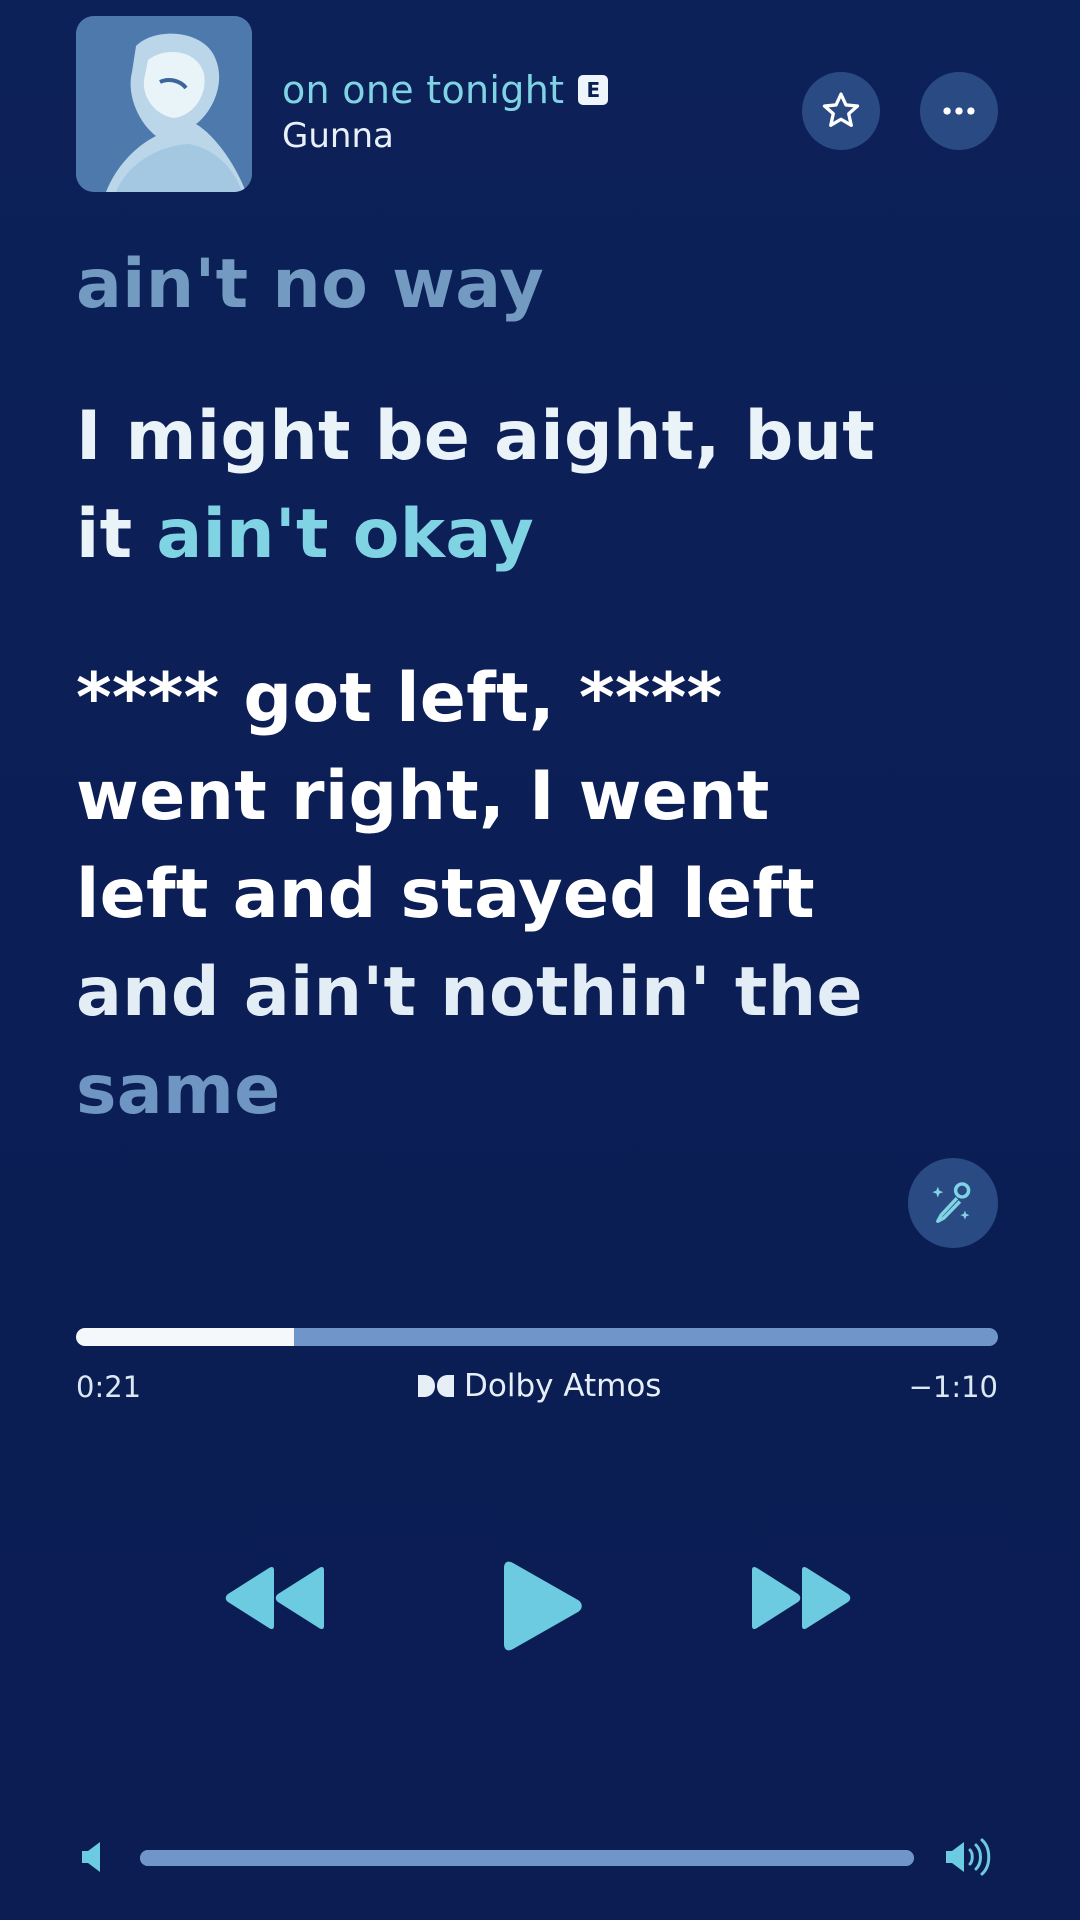 The image size is (1080, 1920). I want to click on speaker-high-icon, so click(968, 1857).